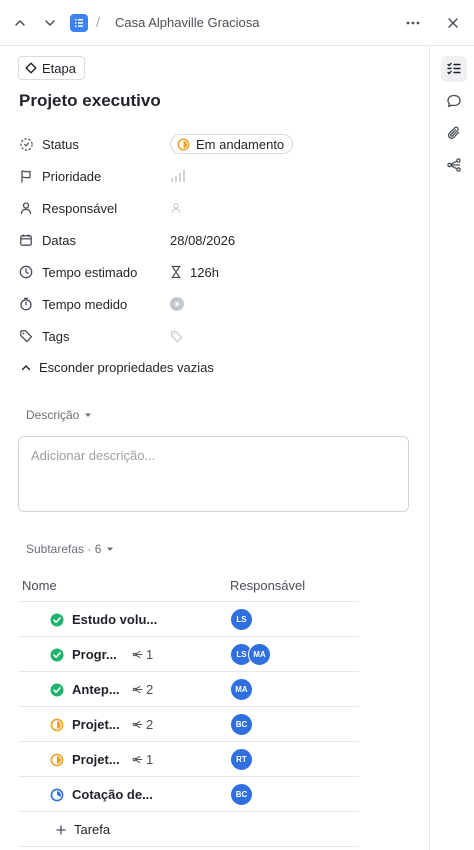  Describe the element at coordinates (57, 795) in the screenshot. I see `started-status-icon` at that location.